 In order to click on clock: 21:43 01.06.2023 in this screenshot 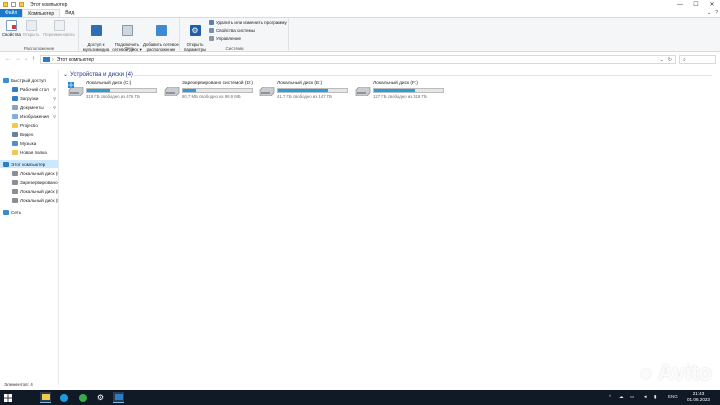, I will do `click(698, 397)`.